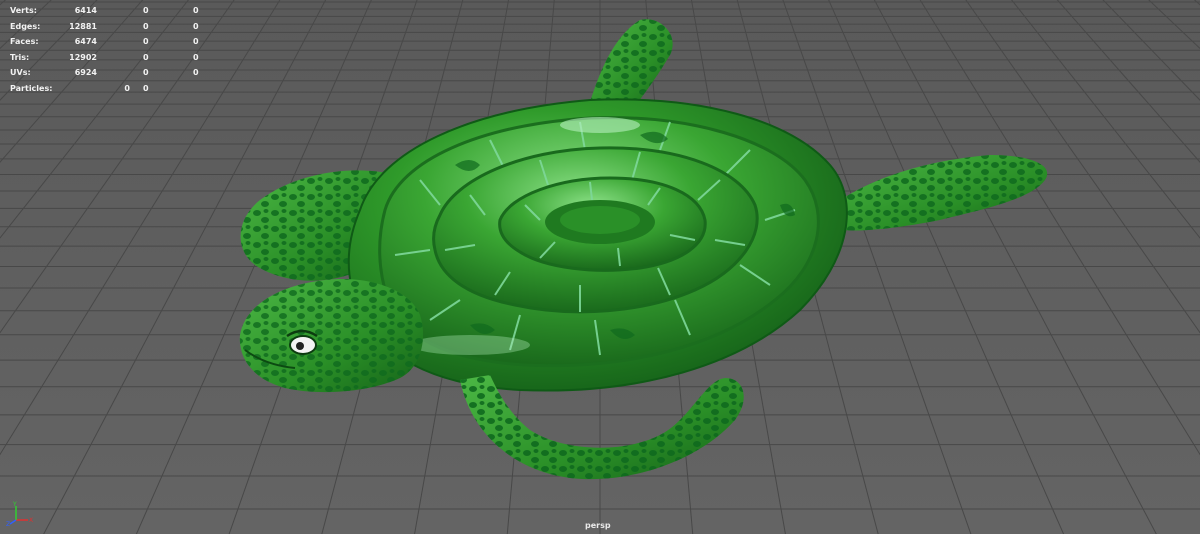 The width and height of the screenshot is (1200, 534). What do you see at coordinates (110, 42) in the screenshot?
I see `hud-row: Faces: 6474 0 0` at bounding box center [110, 42].